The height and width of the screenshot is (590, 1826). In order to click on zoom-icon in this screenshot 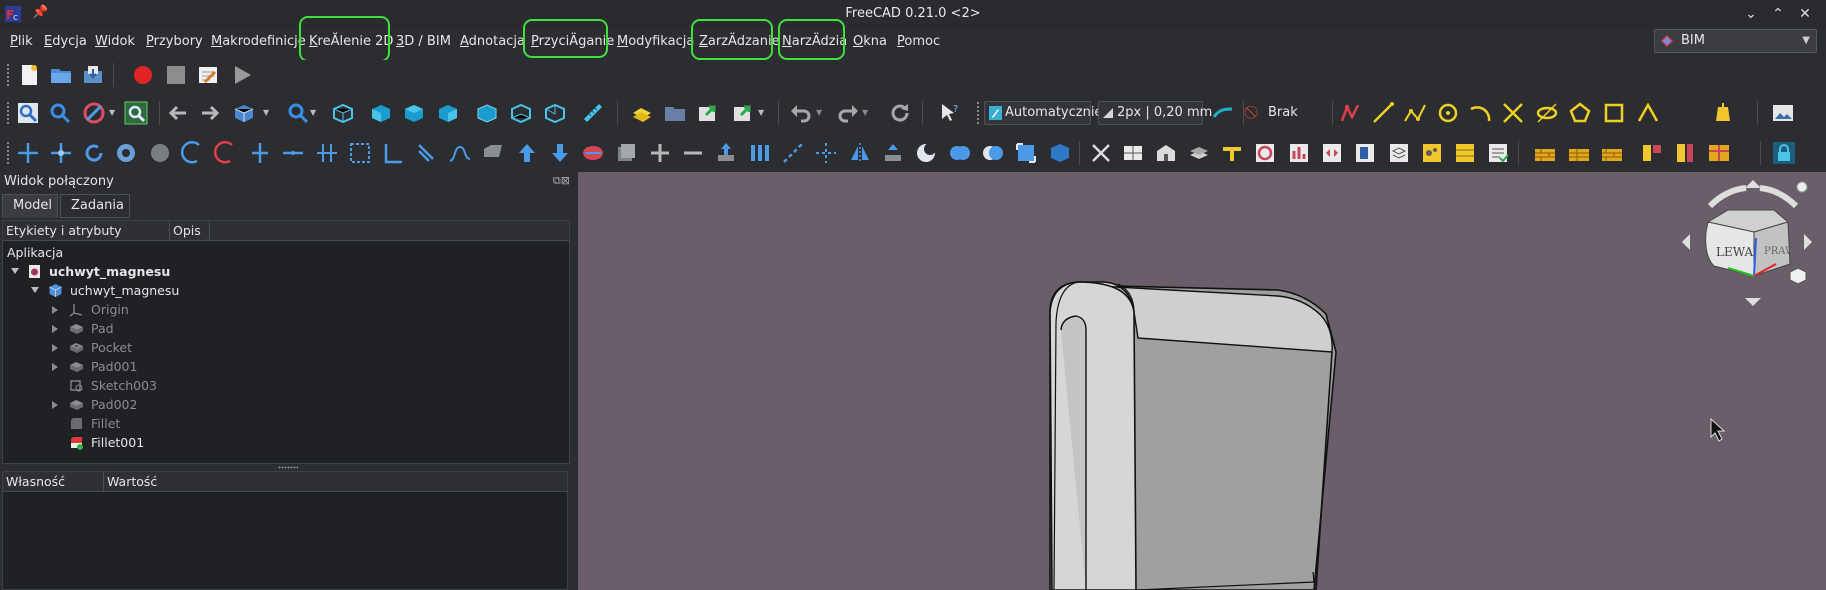, I will do `click(298, 113)`.